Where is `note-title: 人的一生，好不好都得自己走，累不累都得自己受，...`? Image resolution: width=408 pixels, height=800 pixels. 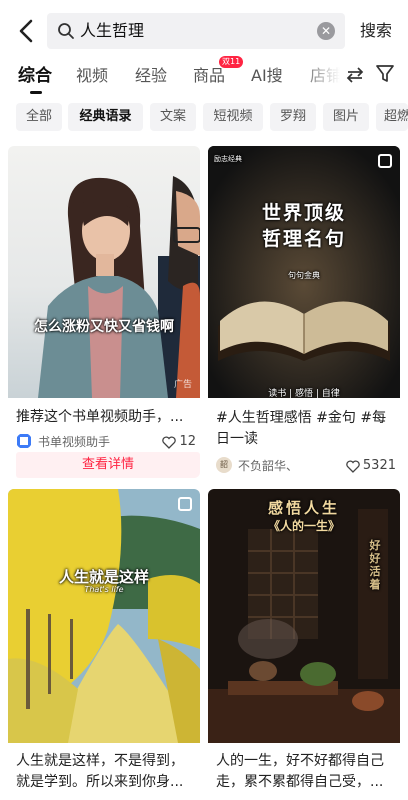
note-title: 人的一生，好不好都得自己走，累不累都得自己受，... is located at coordinates (300, 771).